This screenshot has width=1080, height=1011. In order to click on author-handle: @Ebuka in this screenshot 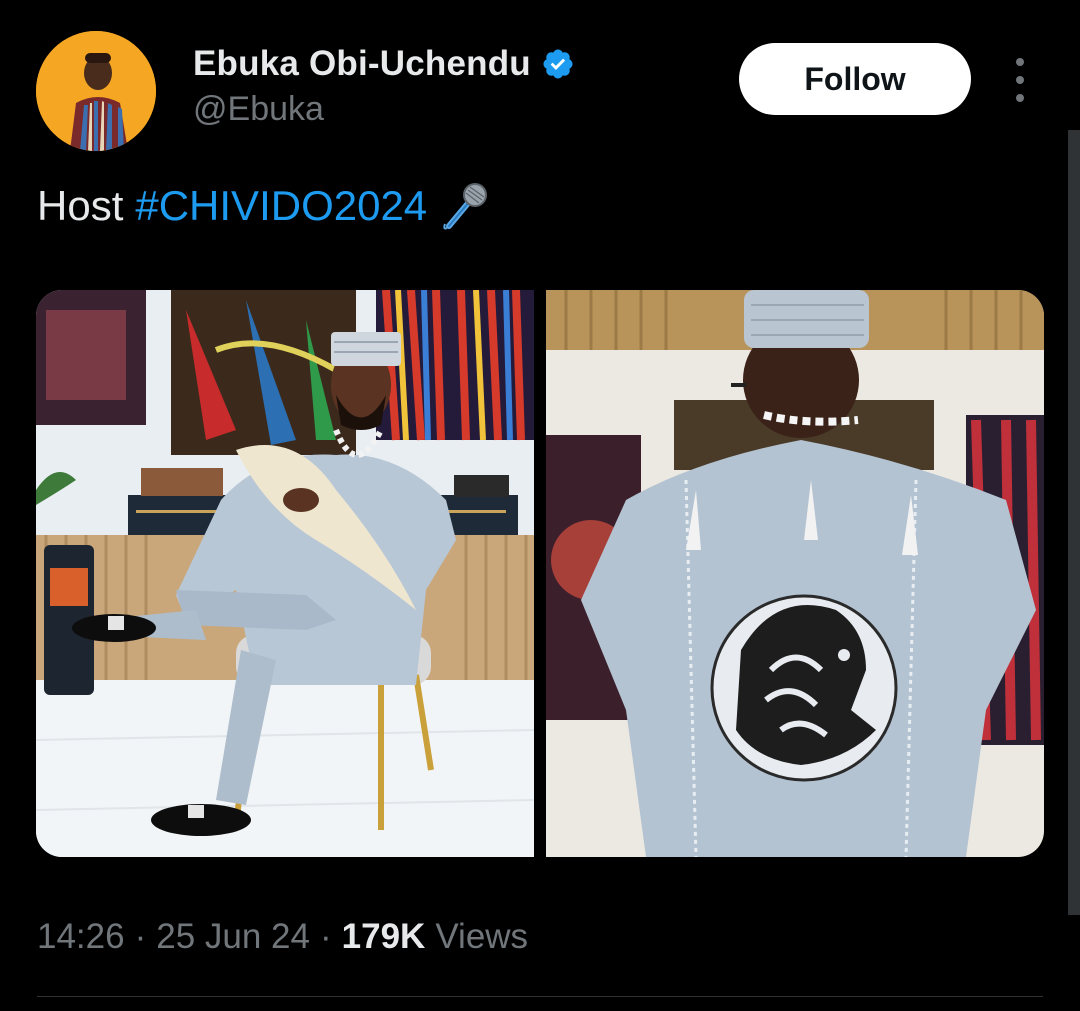, I will do `click(258, 109)`.